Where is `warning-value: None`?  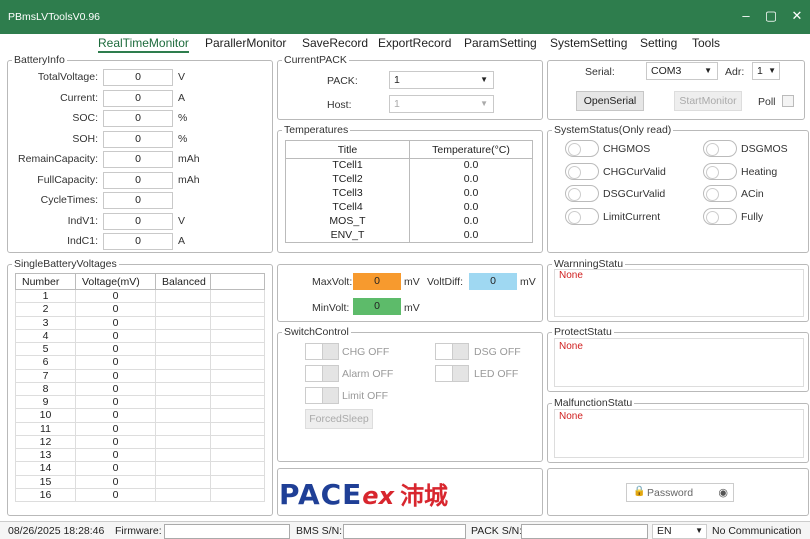 warning-value: None is located at coordinates (571, 275).